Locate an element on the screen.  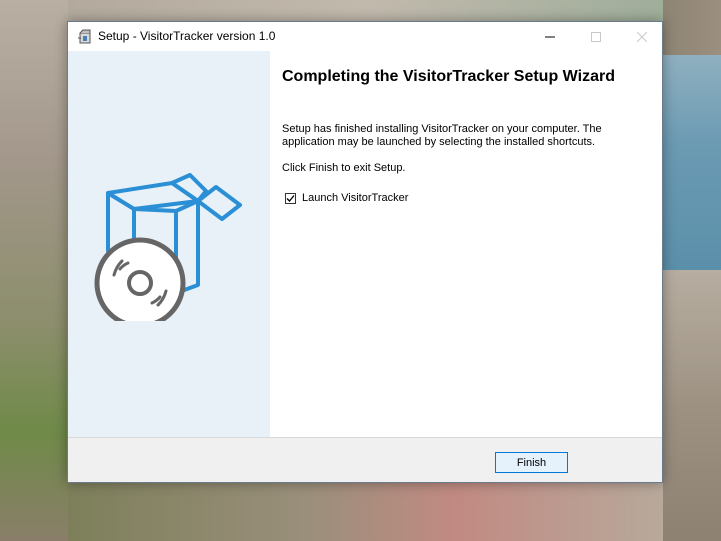
minimize-button is located at coordinates (550, 36).